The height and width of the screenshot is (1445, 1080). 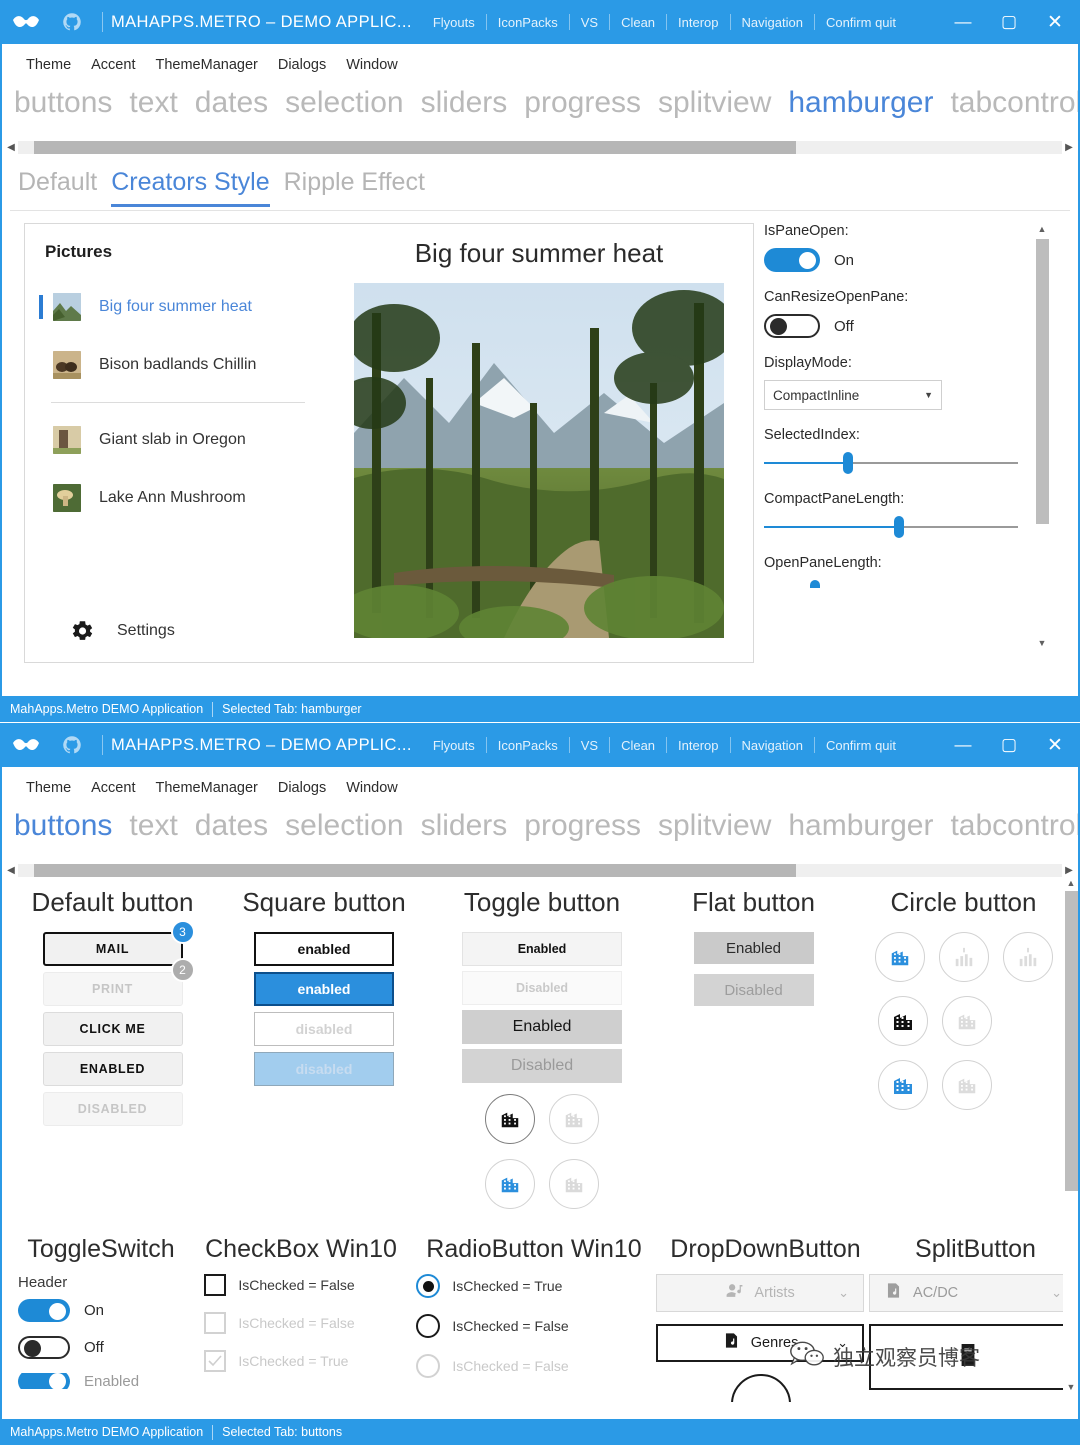 I want to click on checkbox-row-1: IsChecked = False, so click(x=305, y=1285).